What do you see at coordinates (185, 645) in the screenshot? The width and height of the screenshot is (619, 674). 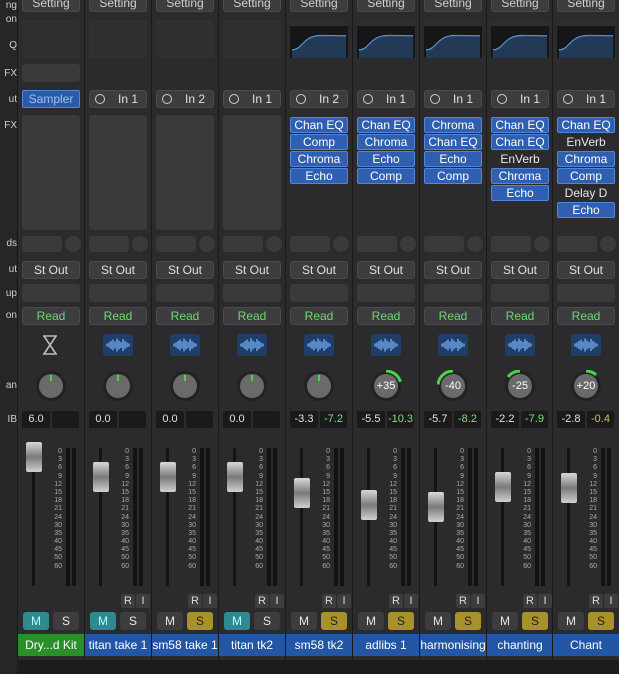 I see `track-name: sm58 take 1` at bounding box center [185, 645].